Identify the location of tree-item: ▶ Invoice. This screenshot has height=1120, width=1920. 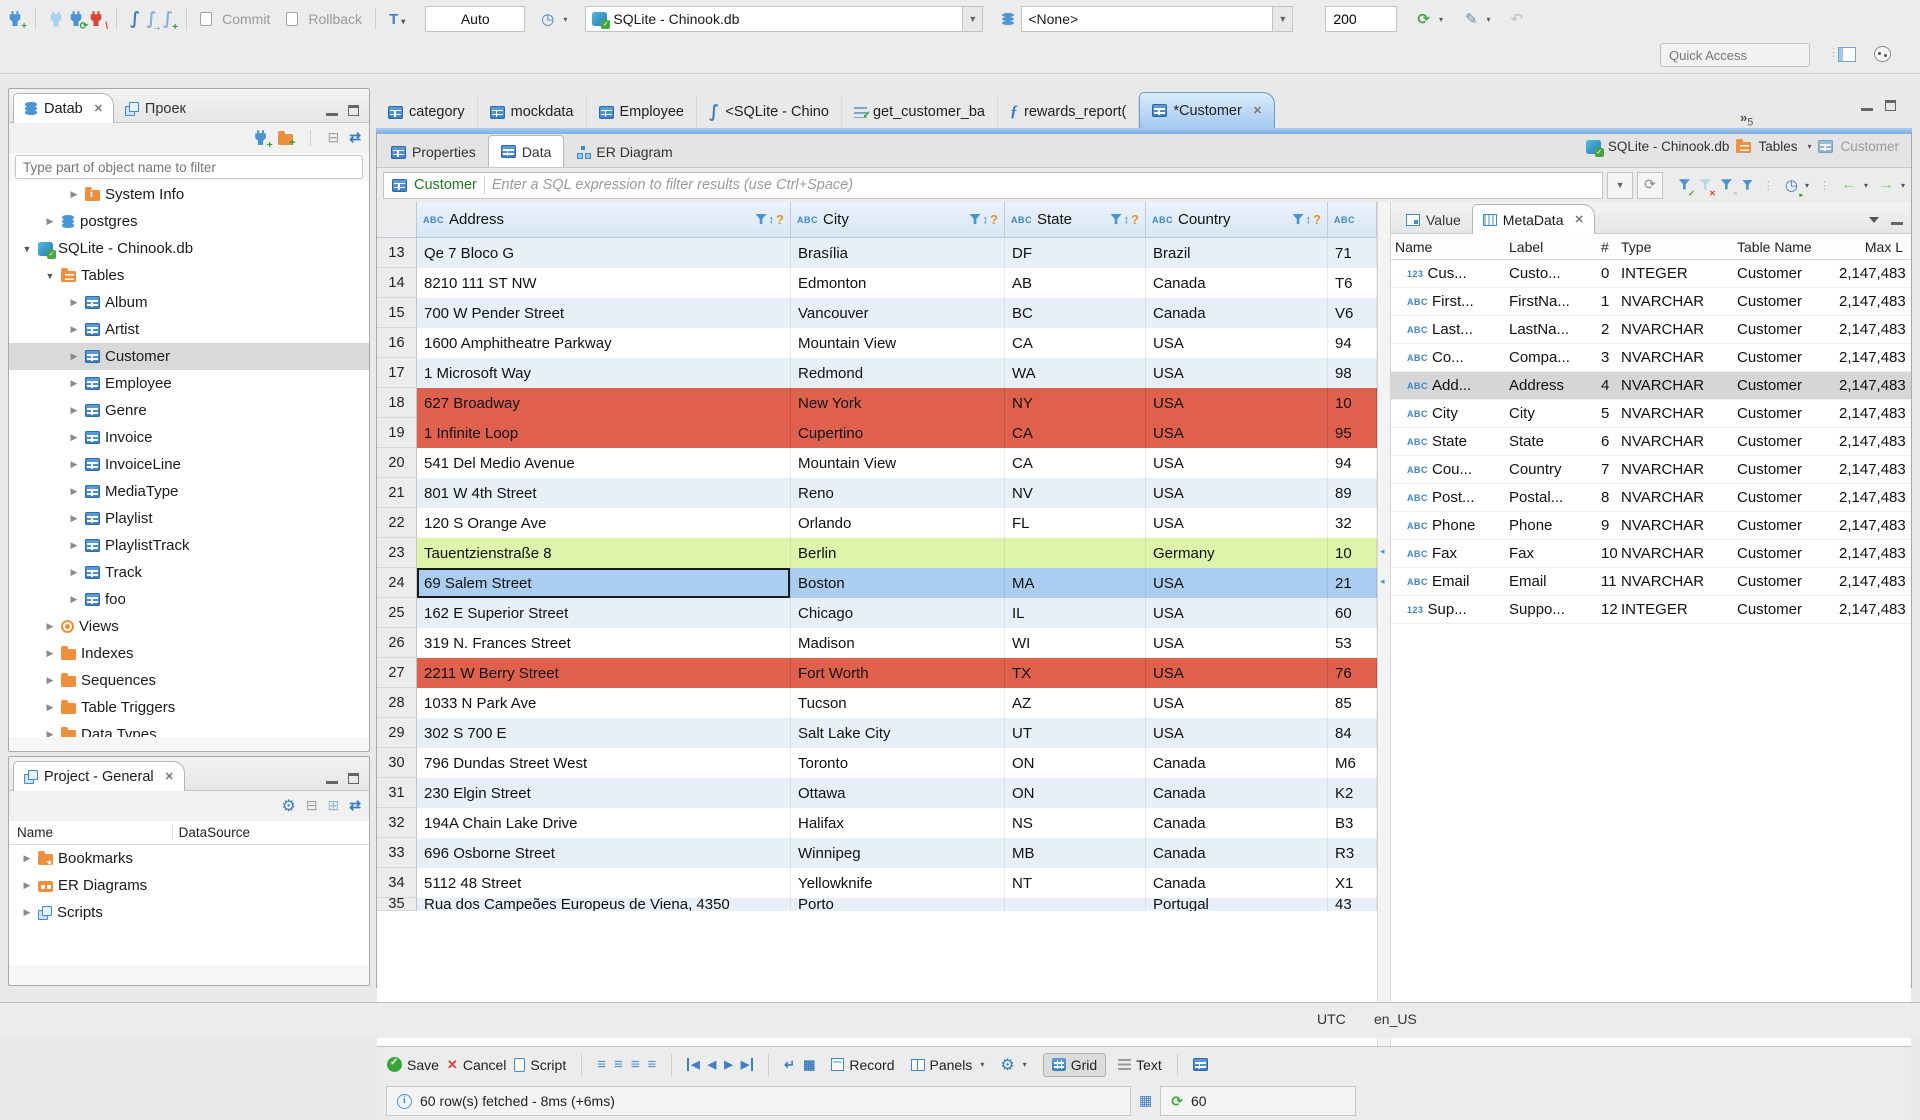
(189, 437).